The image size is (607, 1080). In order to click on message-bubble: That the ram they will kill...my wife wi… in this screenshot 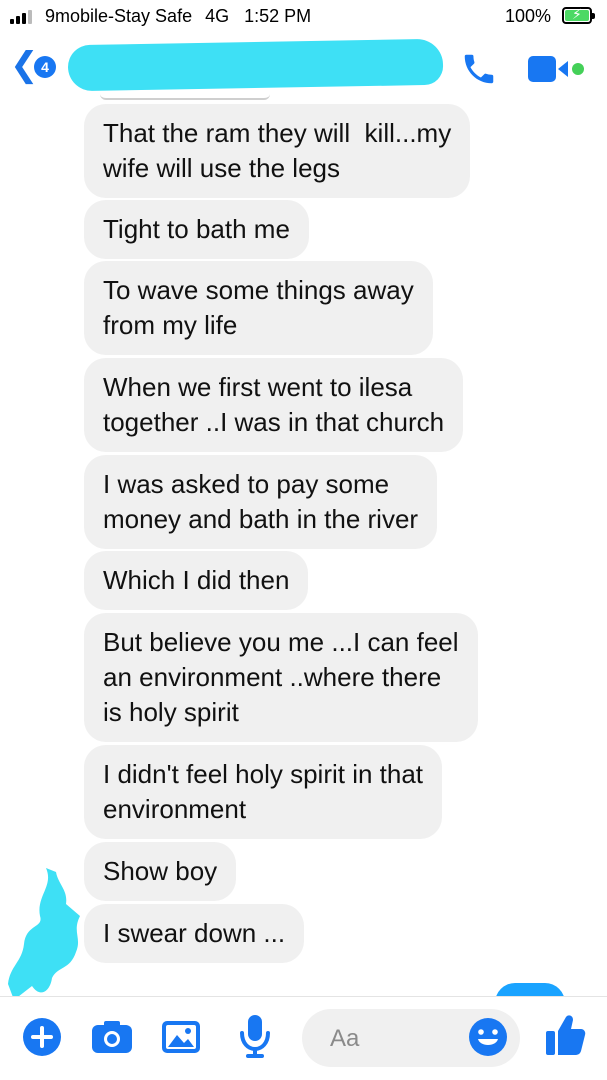, I will do `click(277, 151)`.